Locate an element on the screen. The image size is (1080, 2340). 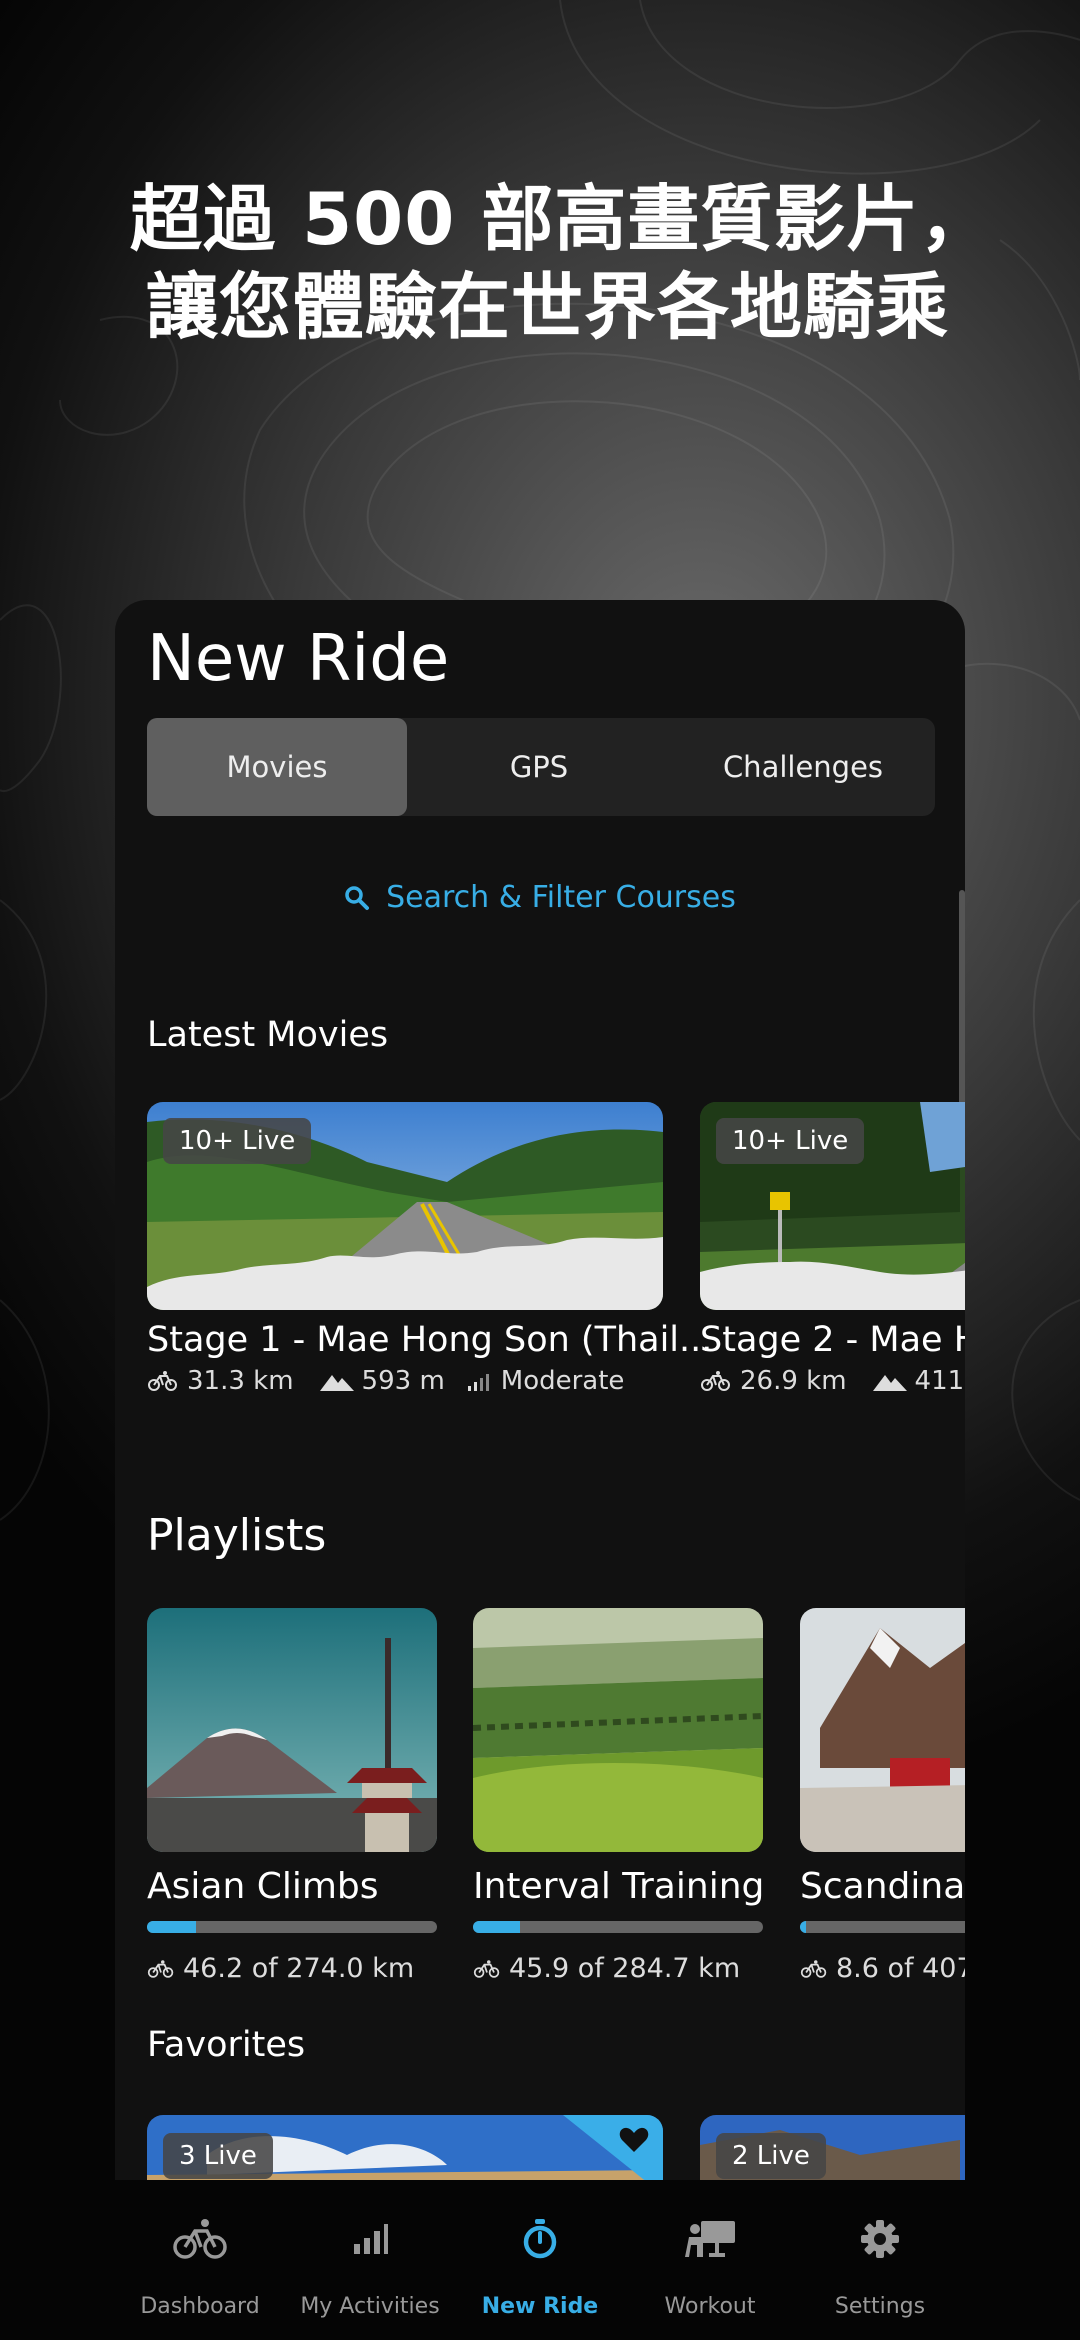
playlist-progress-text: 46.2 of 274.0 km is located at coordinates (292, 1968).